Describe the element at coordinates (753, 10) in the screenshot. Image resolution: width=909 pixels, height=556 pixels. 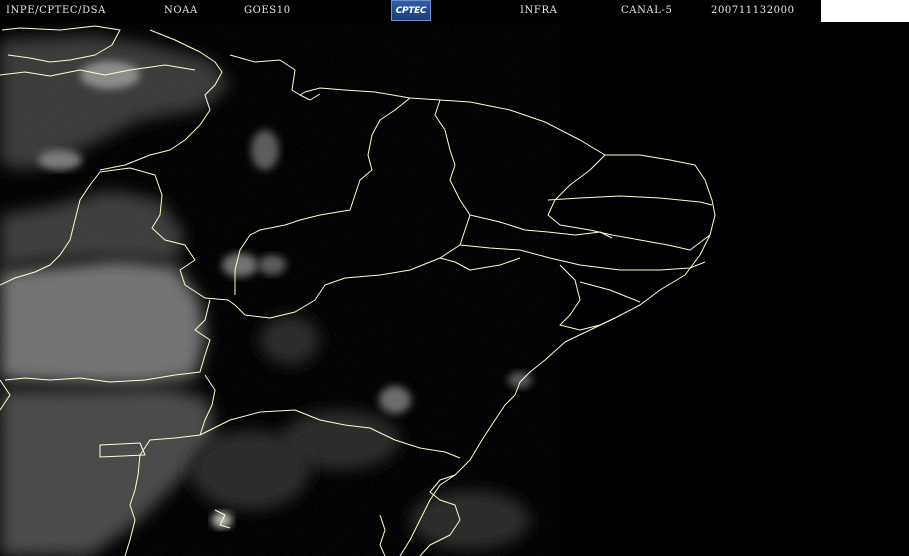
I see `timestamp-label: 200711132000` at that location.